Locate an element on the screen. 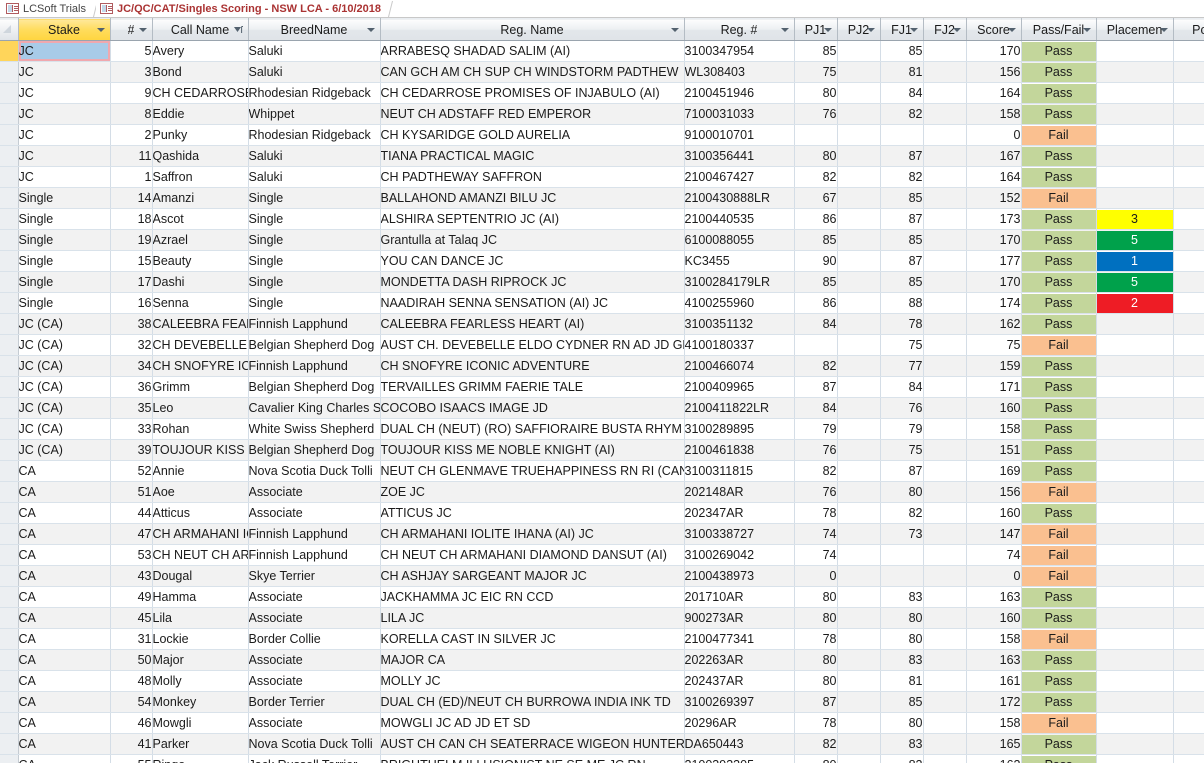 Image resolution: width=1204 pixels, height=763 pixels. cell-breed: Single is located at coordinates (314, 219).